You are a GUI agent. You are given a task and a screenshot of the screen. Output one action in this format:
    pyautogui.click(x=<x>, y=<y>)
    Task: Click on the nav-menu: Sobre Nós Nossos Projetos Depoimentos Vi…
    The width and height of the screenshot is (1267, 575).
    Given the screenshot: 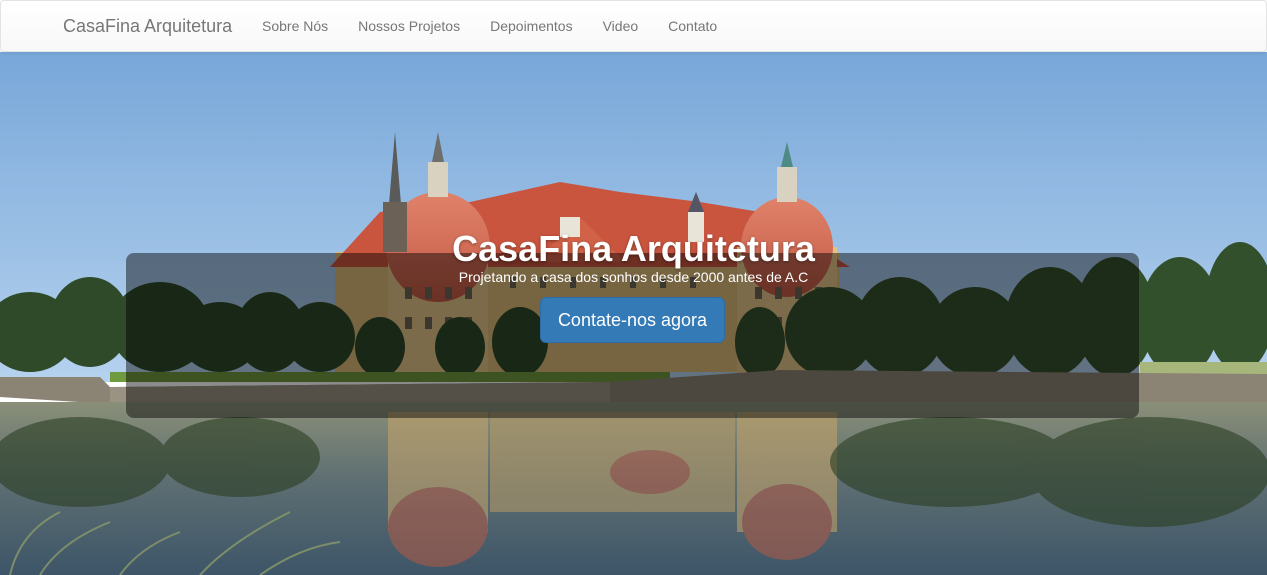 What is the action you would take?
    pyautogui.click(x=489, y=26)
    